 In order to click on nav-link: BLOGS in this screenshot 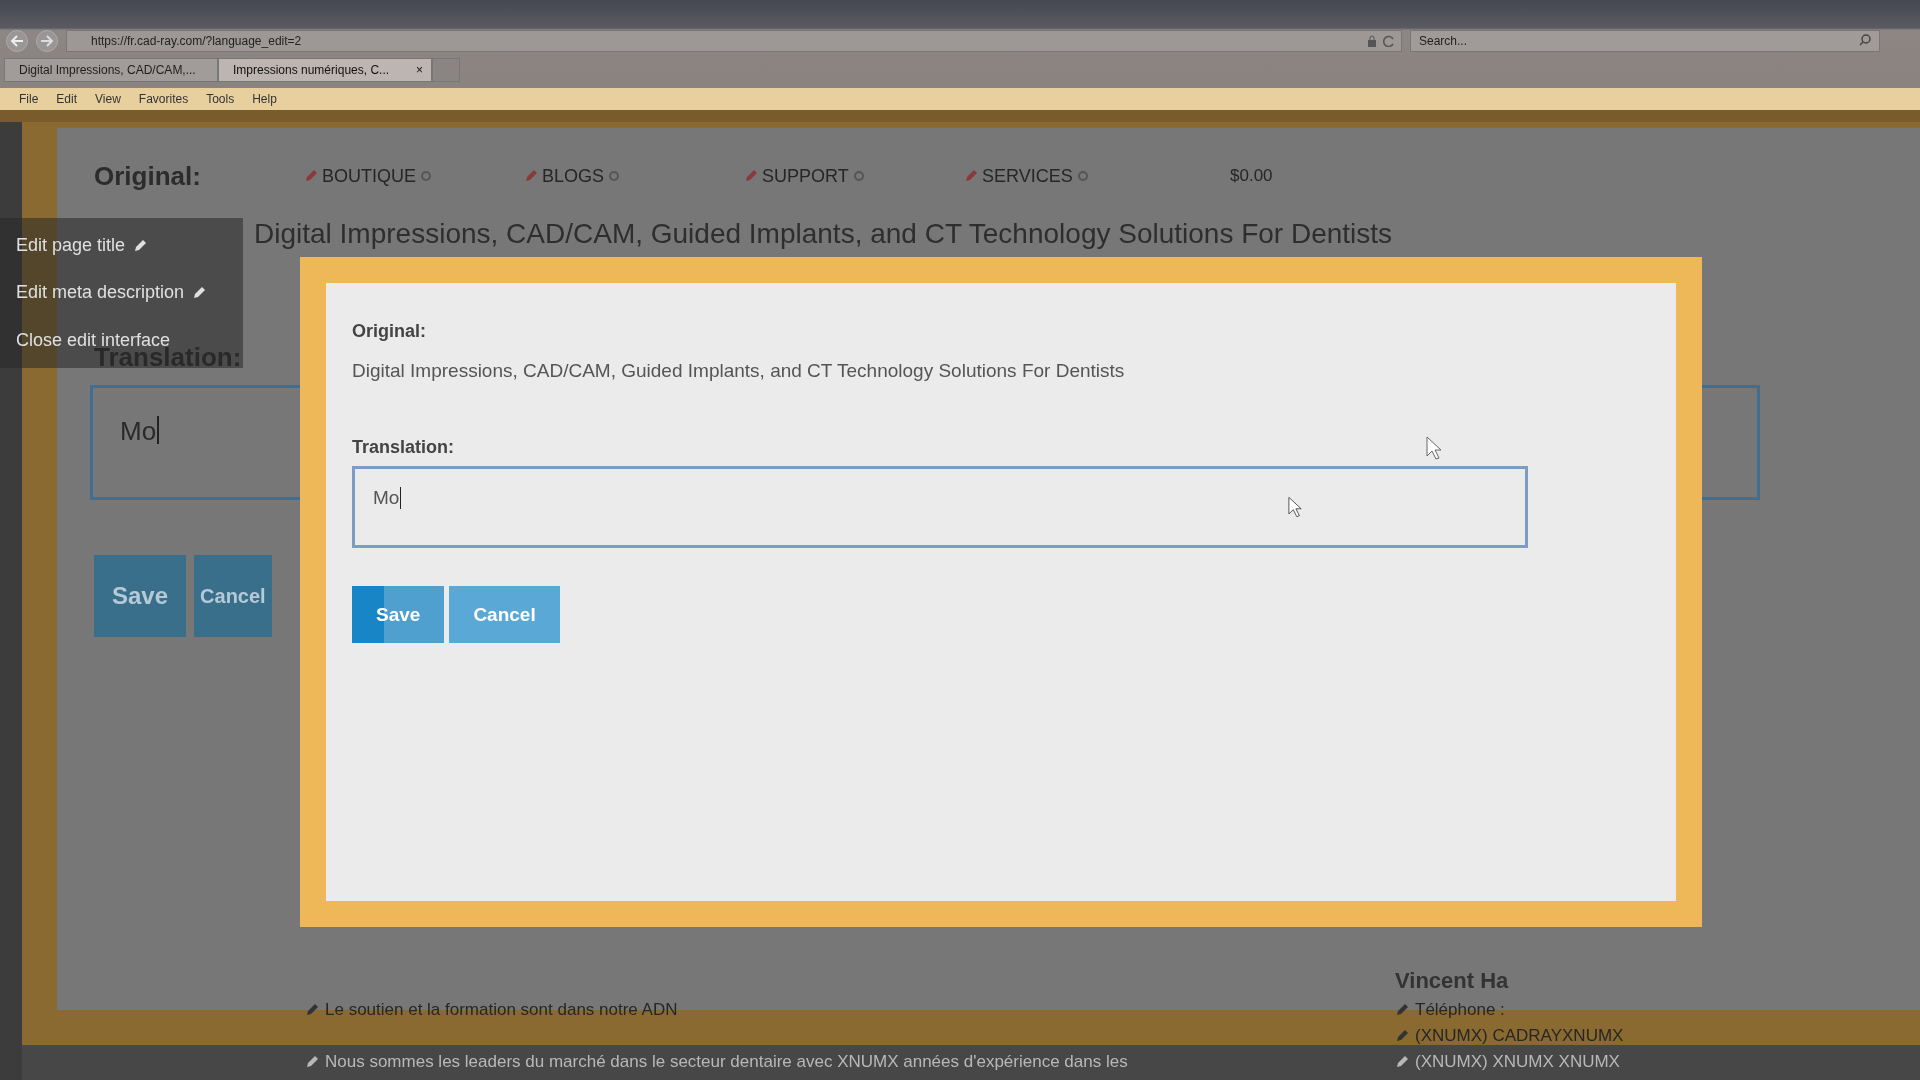, I will do `click(573, 176)`.